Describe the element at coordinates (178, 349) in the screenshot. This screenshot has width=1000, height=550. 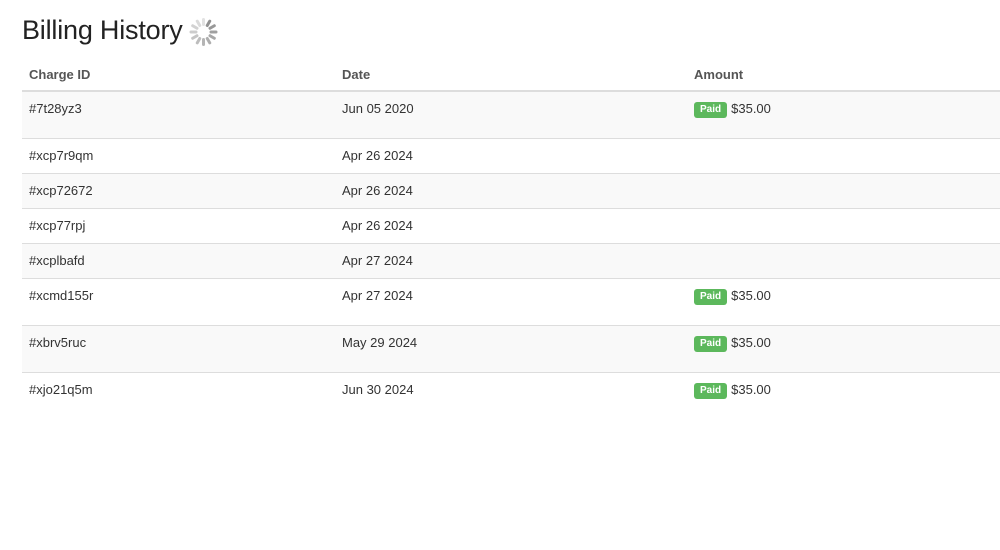
I see `charge-id-cell: #xbrv5ruc` at that location.